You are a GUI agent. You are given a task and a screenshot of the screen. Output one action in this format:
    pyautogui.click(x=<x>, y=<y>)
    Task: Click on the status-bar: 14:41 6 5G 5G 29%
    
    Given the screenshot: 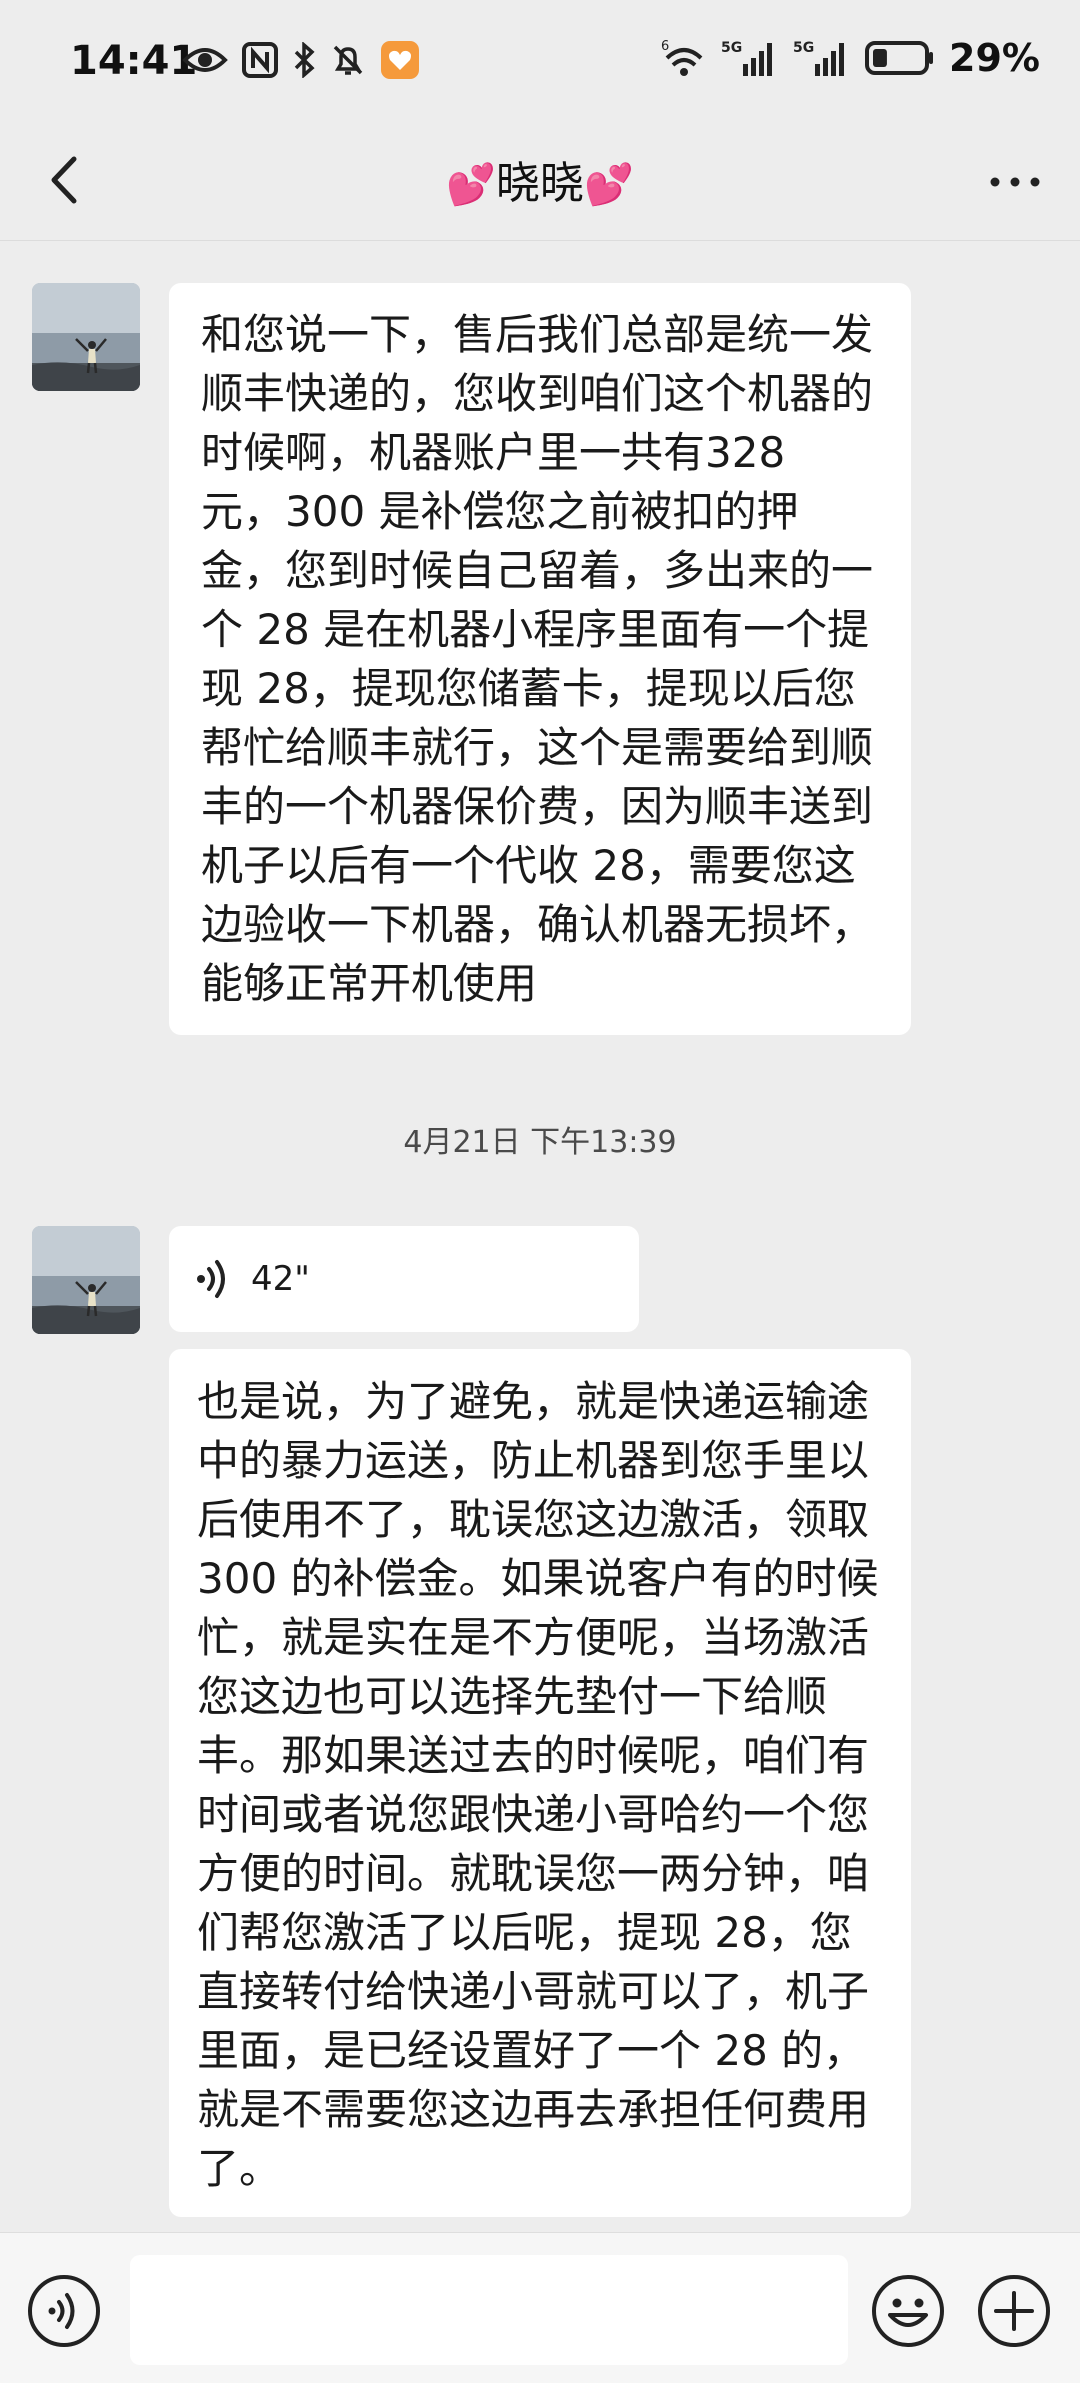 What is the action you would take?
    pyautogui.click(x=540, y=62)
    